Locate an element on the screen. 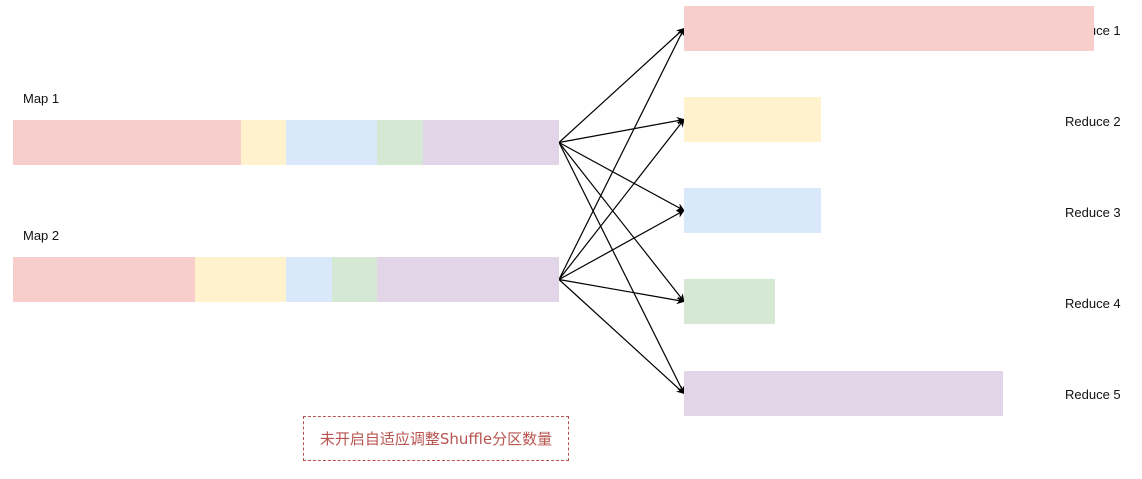  reduce-4-bar is located at coordinates (729, 301).